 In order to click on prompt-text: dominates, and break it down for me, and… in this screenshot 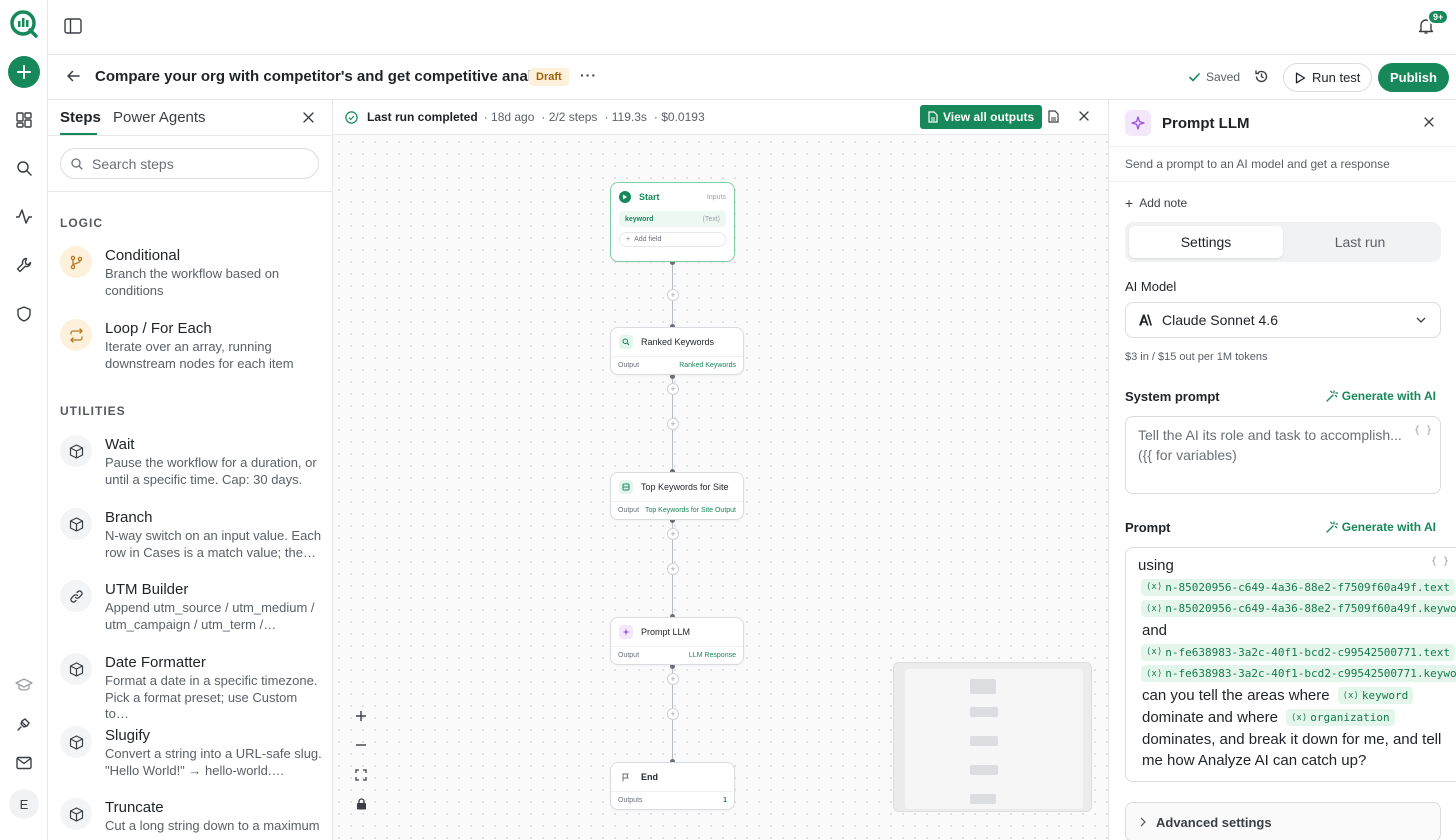, I will do `click(1292, 750)`.